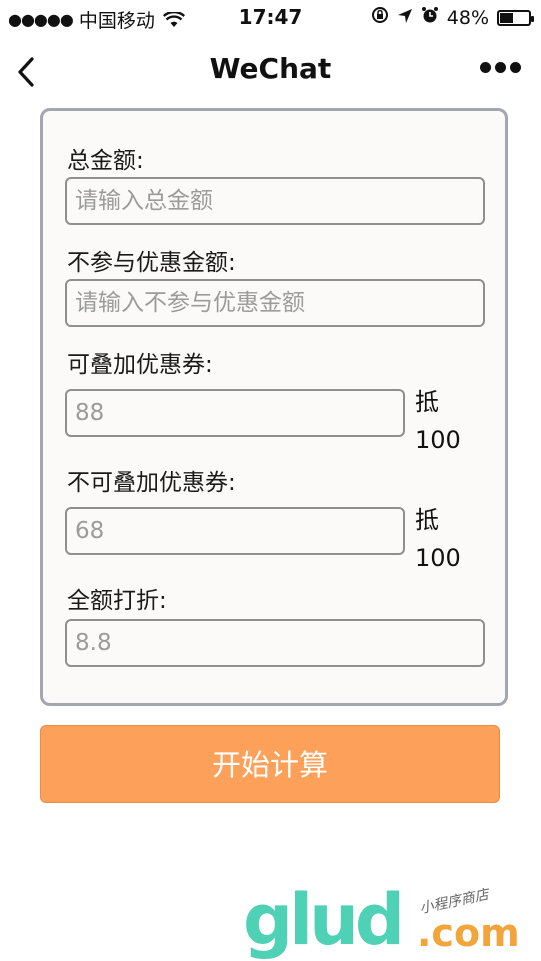  Describe the element at coordinates (270, 764) in the screenshot. I see `start-calculate-button: 开始计算` at that location.